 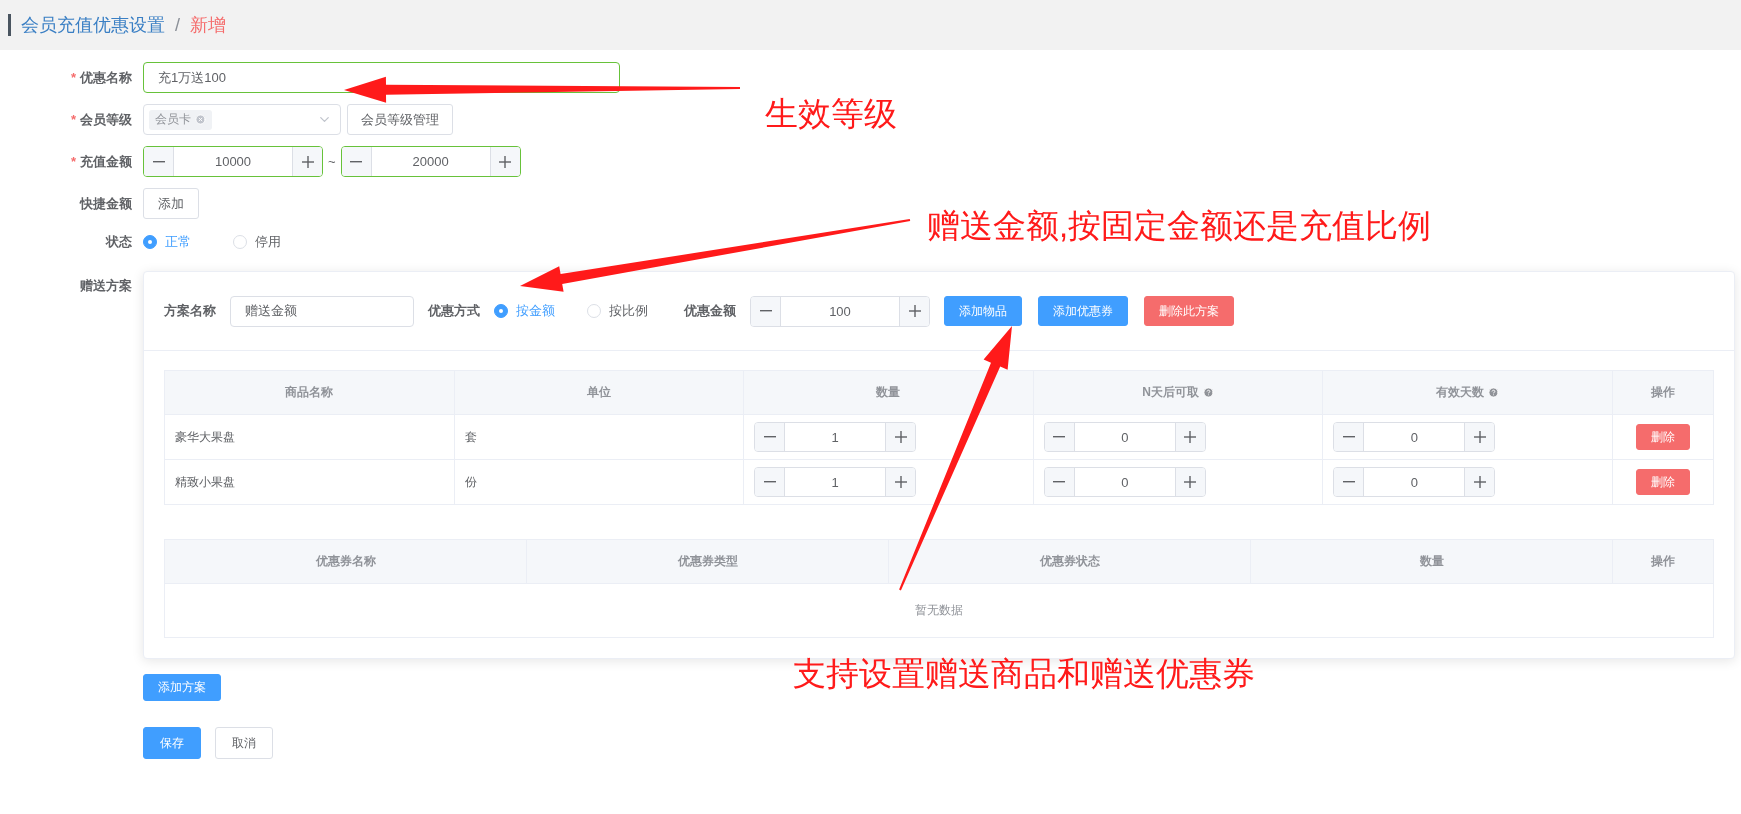 What do you see at coordinates (309, 392) in the screenshot?
I see `column-header: 商品名称` at bounding box center [309, 392].